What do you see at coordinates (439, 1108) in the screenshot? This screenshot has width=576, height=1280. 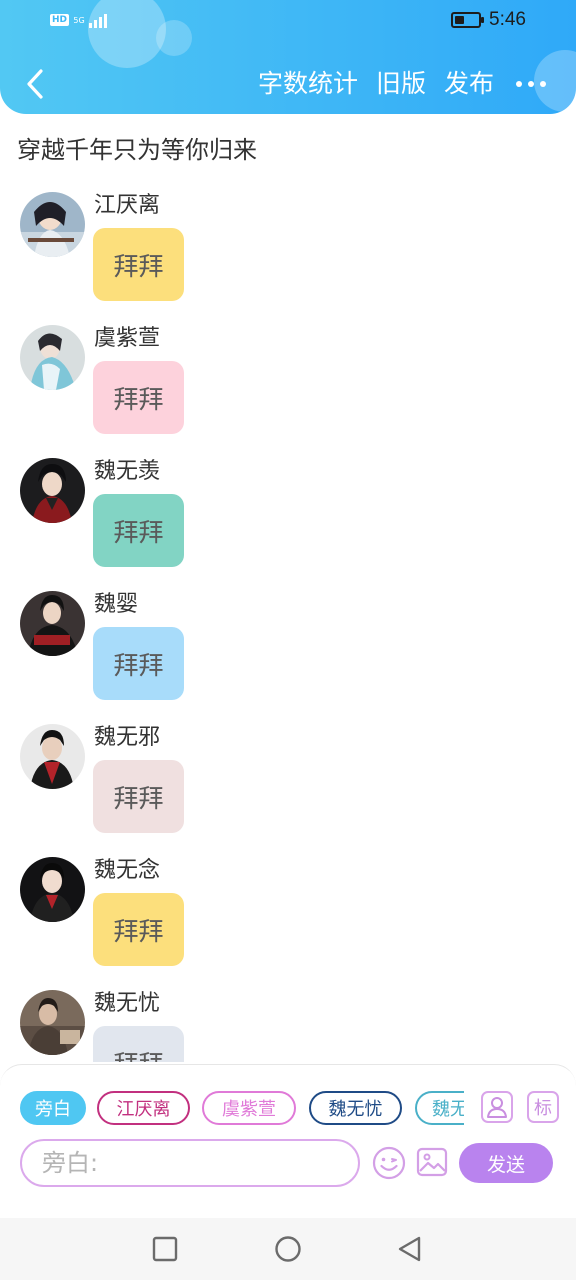 I see `role-chip: 魏无` at bounding box center [439, 1108].